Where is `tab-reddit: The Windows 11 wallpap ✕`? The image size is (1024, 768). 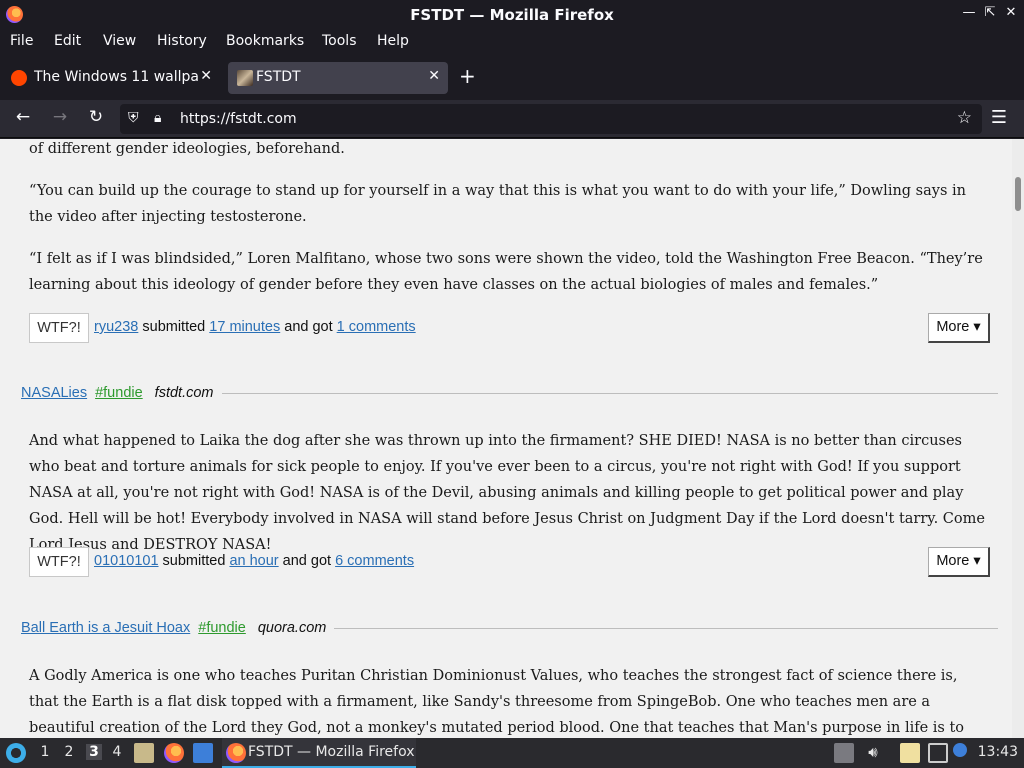
tab-reddit: The Windows 11 wallpap ✕ is located at coordinates (111, 78).